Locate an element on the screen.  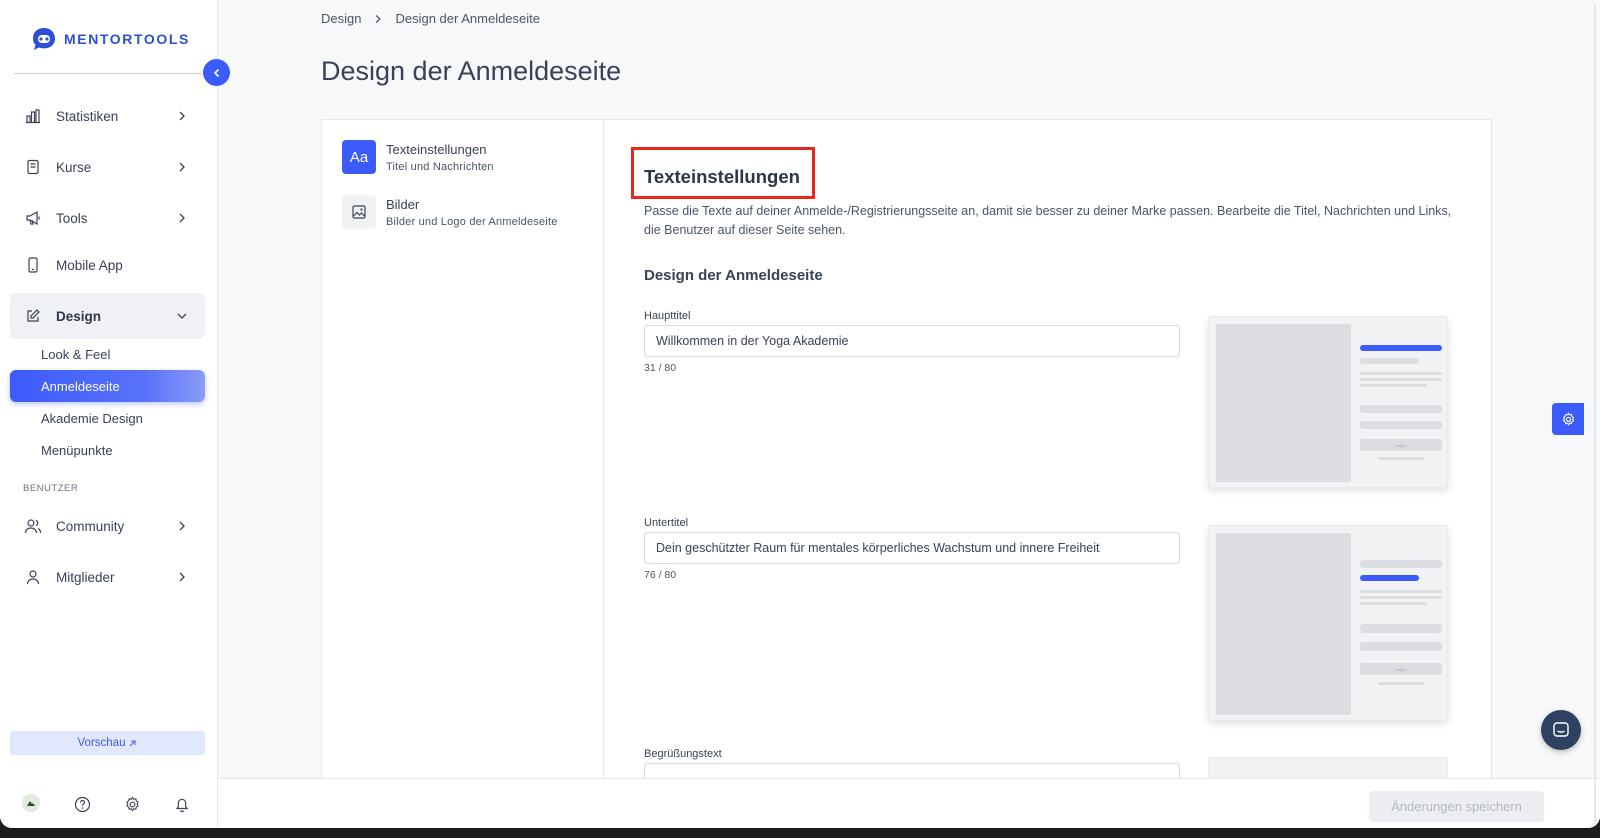
edit-icon is located at coordinates (33, 316).